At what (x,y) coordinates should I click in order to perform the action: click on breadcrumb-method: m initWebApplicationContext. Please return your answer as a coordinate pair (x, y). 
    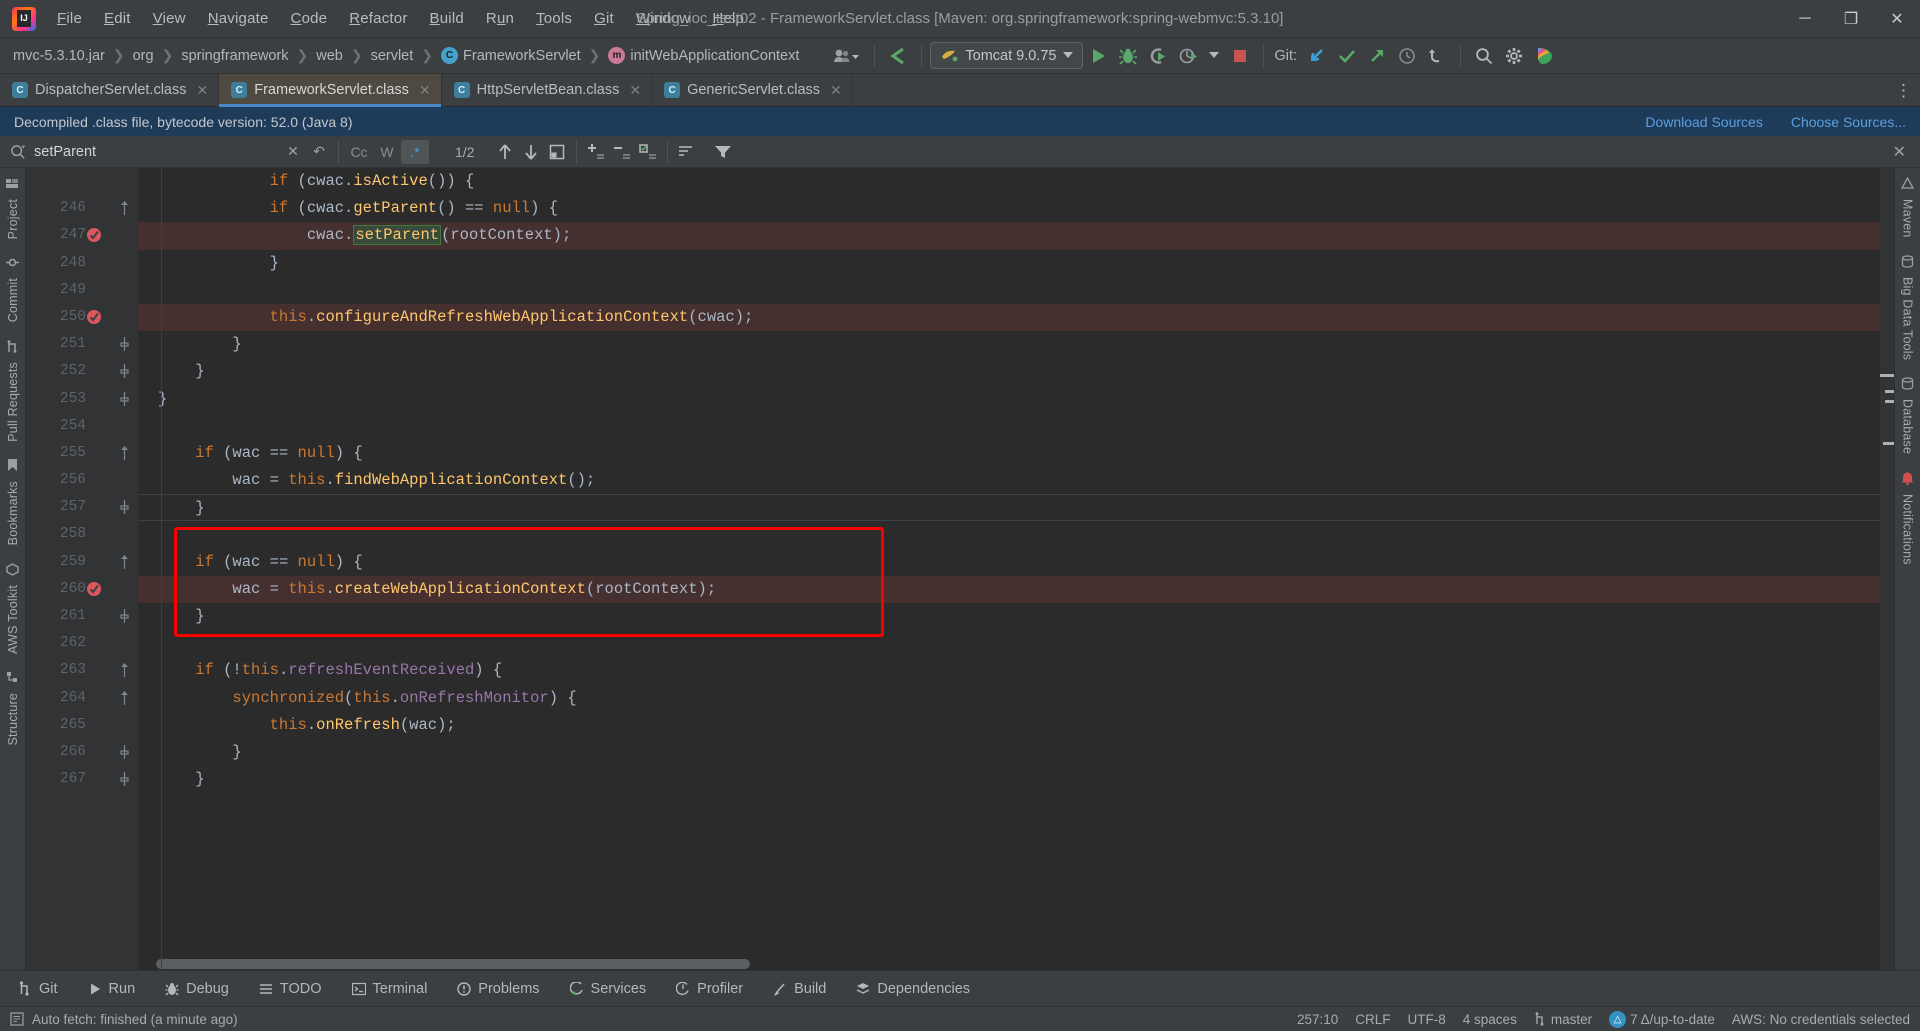
    Looking at the image, I should click on (703, 55).